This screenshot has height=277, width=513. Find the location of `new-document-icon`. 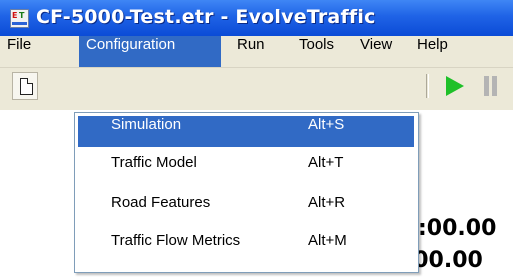

new-document-icon is located at coordinates (26, 86).